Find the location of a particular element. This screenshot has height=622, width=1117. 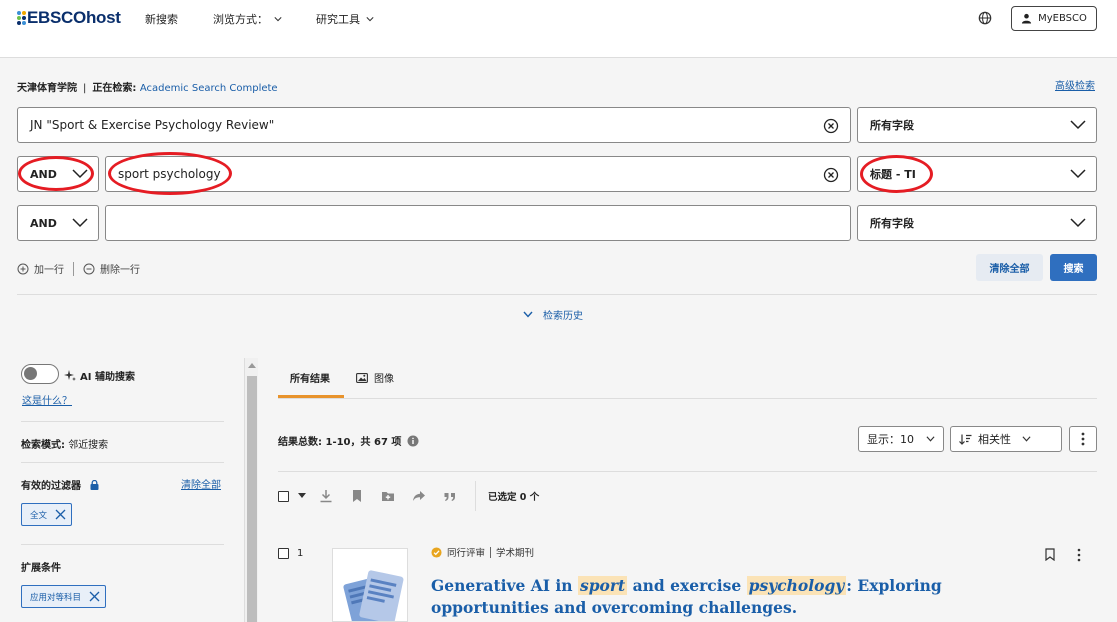

caret-down-icon is located at coordinates (302, 496).